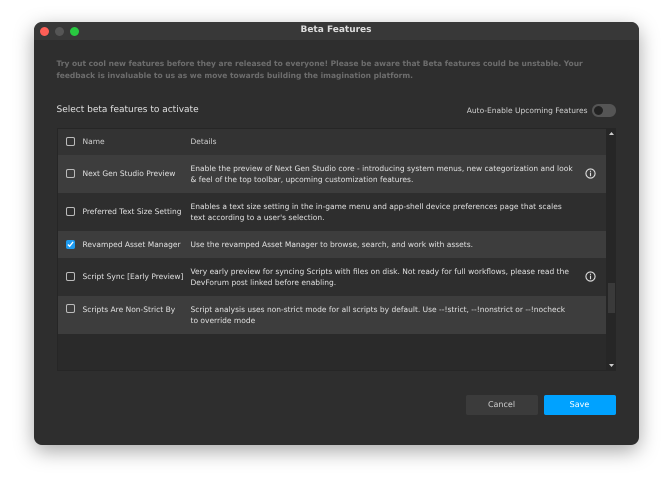 This screenshot has width=672, height=490. What do you see at coordinates (502, 404) in the screenshot?
I see `cancel-button: Cancel` at bounding box center [502, 404].